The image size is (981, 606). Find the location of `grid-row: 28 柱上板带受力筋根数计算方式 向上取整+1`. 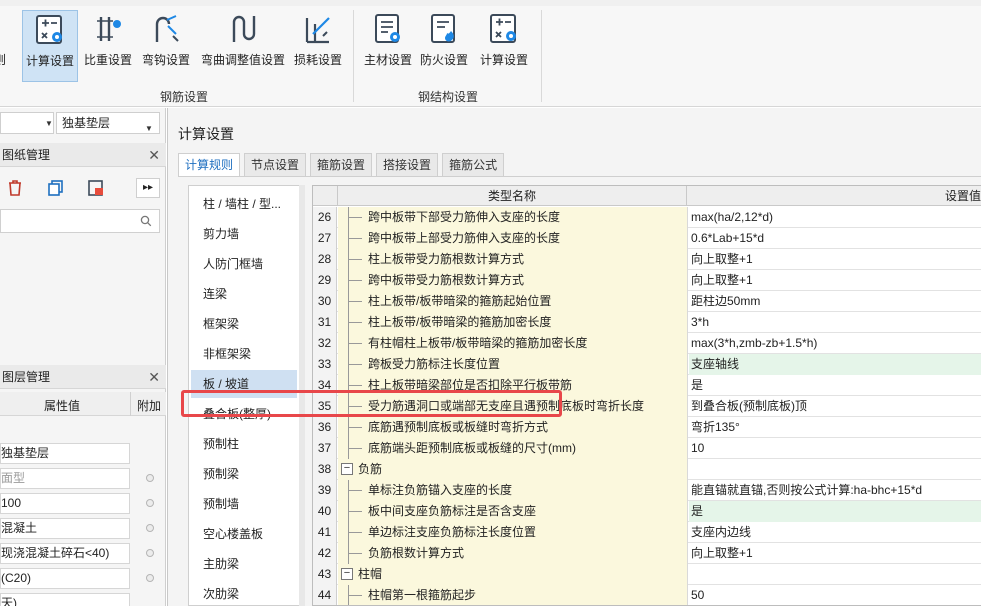

grid-row: 28 柱上板带受力筋根数计算方式 向上取整+1 is located at coordinates (647, 259).